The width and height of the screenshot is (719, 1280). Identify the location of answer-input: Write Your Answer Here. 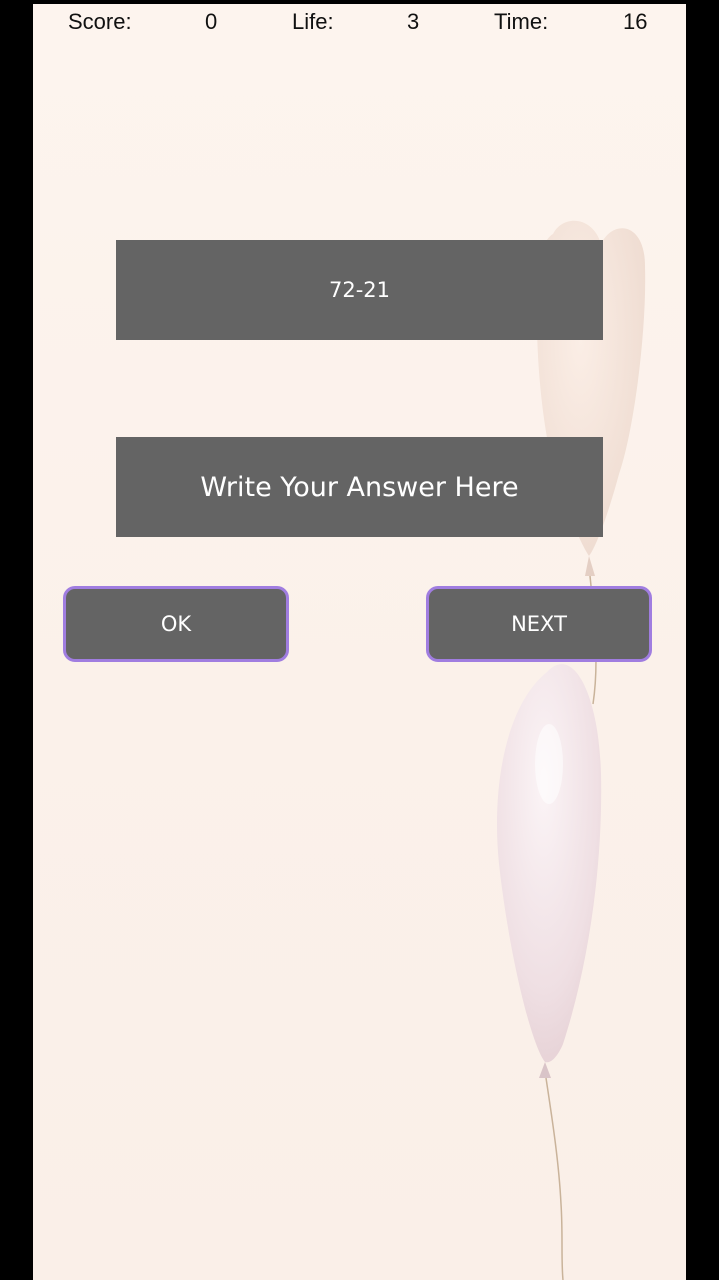
(359, 487).